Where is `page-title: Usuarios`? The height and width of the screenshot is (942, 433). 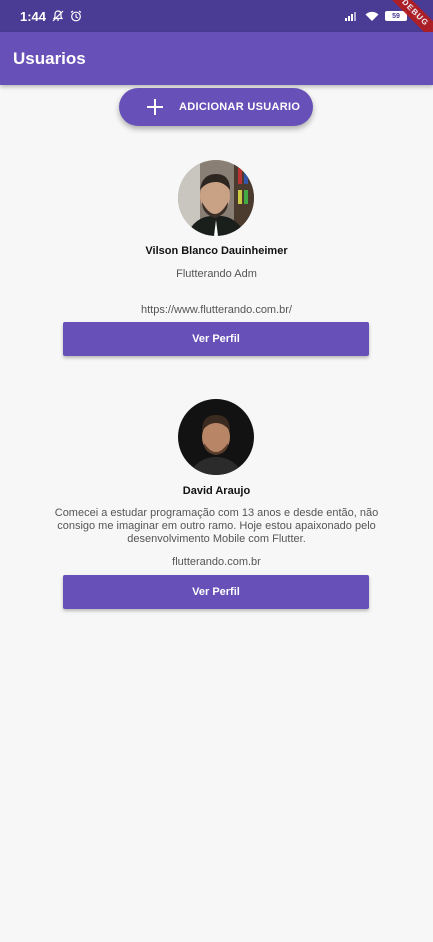 page-title: Usuarios is located at coordinates (49, 58).